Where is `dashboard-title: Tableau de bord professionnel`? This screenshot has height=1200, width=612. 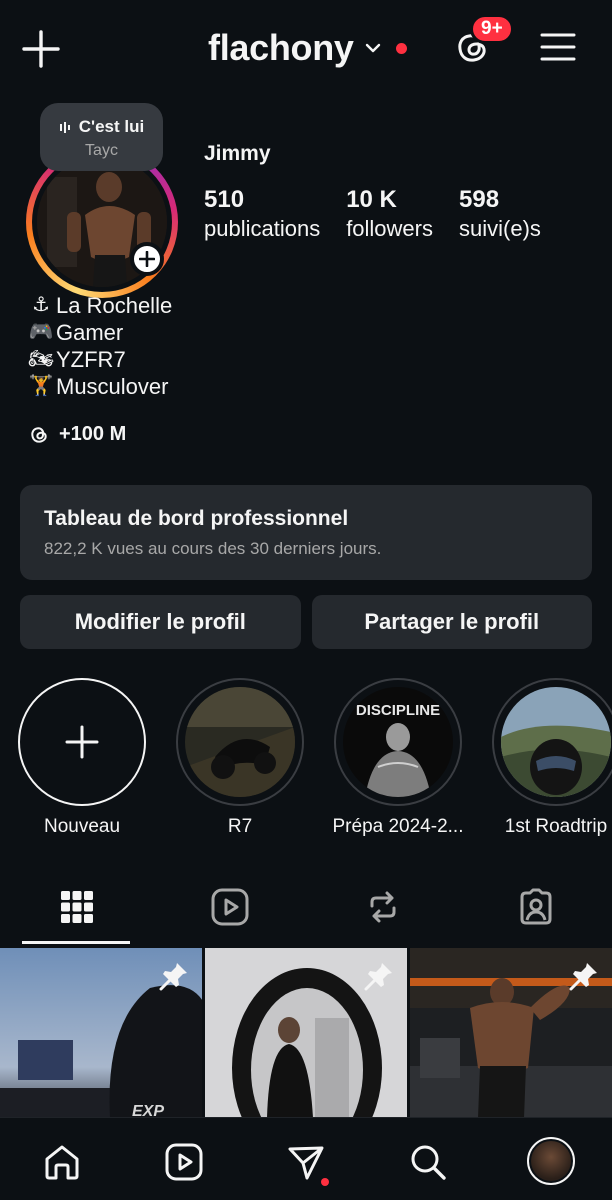 dashboard-title: Tableau de bord professionnel is located at coordinates (196, 518).